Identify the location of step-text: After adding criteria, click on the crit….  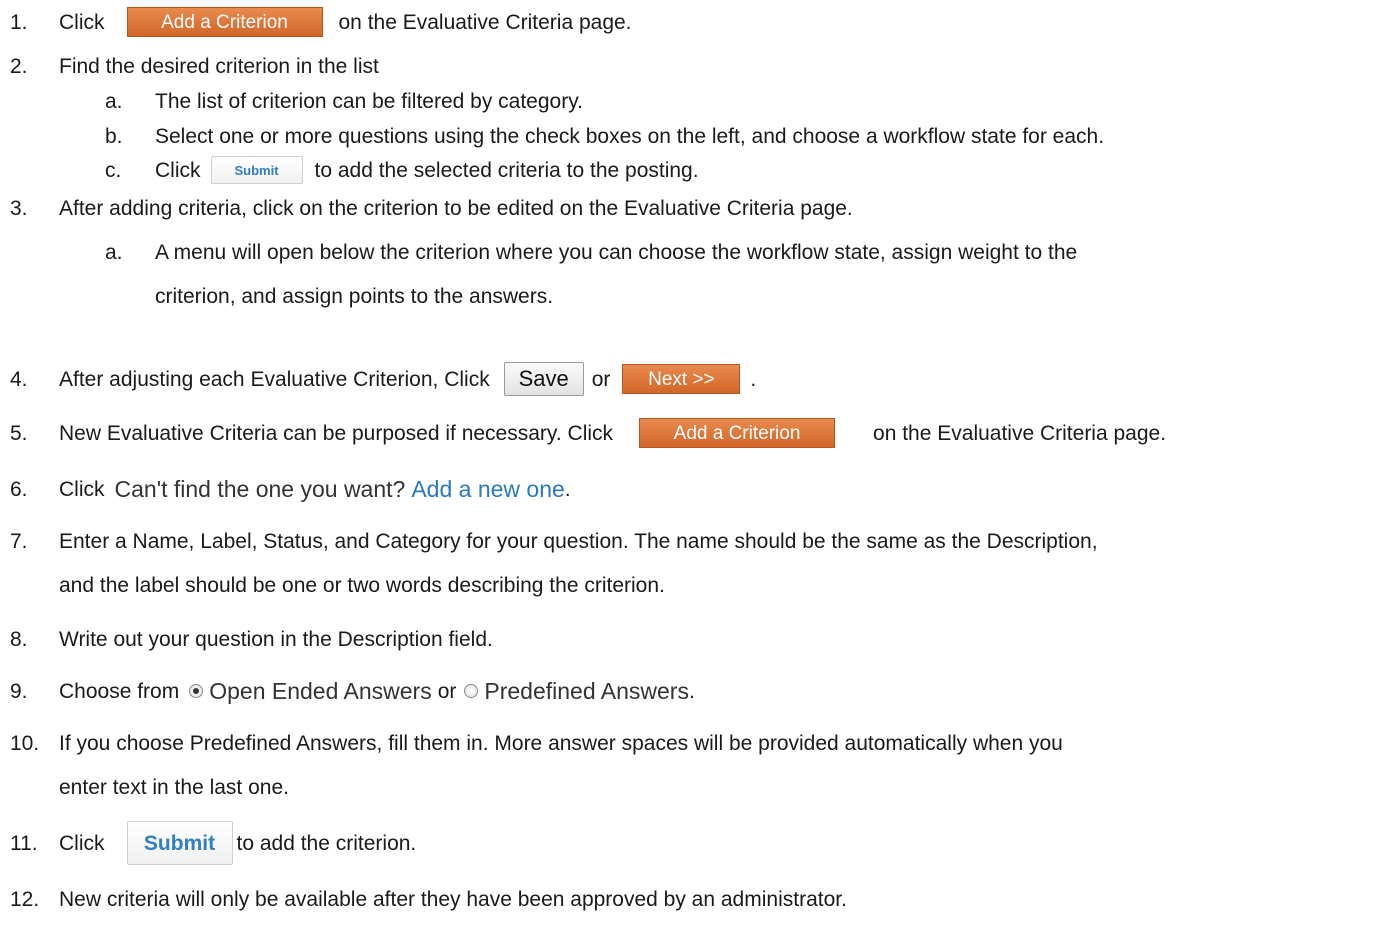
(456, 208).